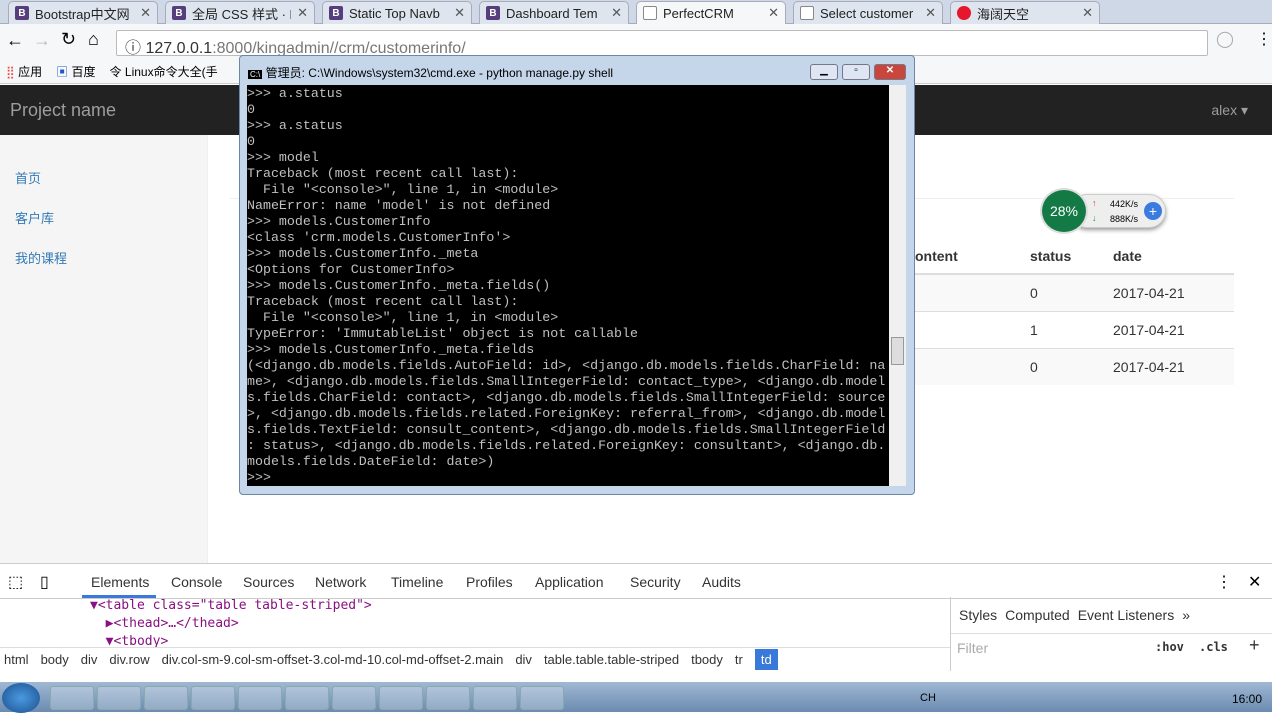 The image size is (1272, 713). I want to click on table-cell, so click(972, 329).